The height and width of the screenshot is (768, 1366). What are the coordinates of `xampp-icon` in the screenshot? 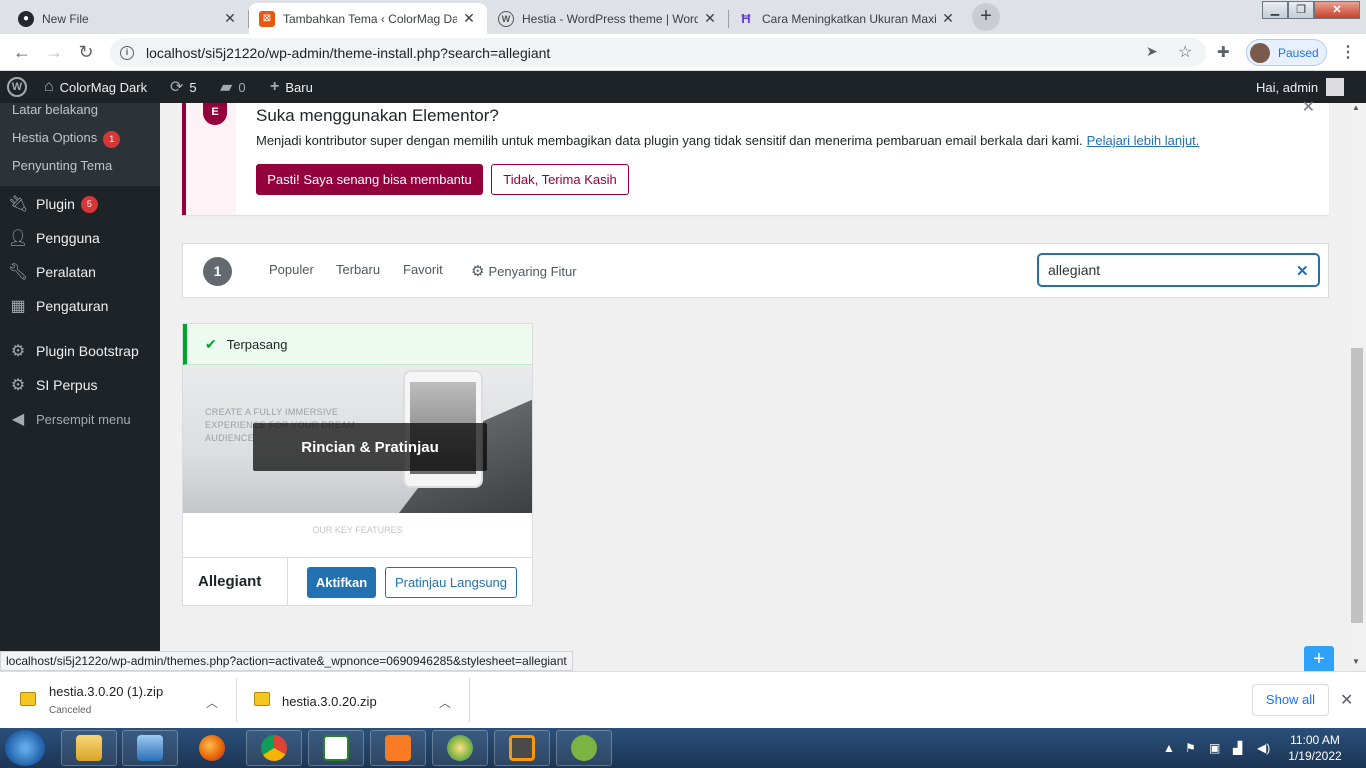 It's located at (398, 748).